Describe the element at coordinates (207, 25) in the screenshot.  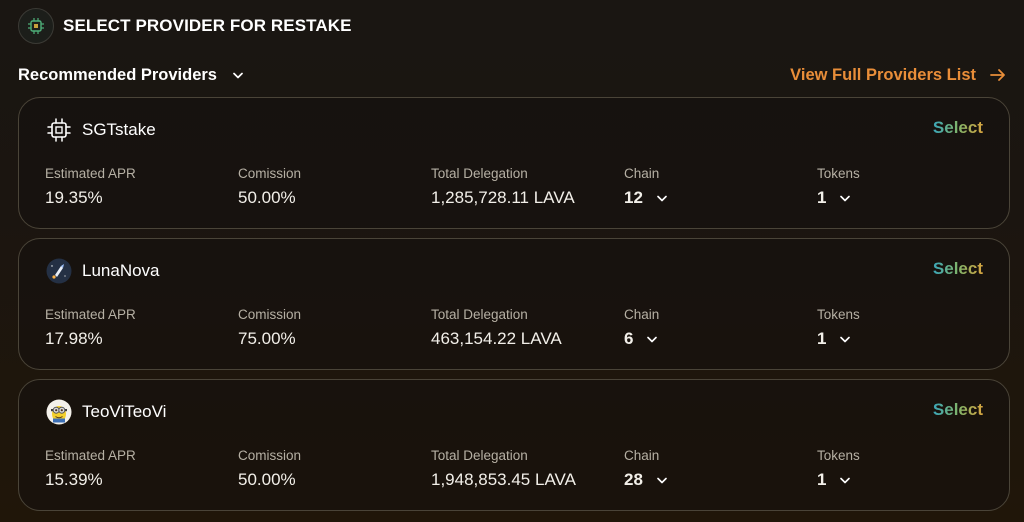
I see `page-title: SELECT PROVIDER FOR RESTAKE` at that location.